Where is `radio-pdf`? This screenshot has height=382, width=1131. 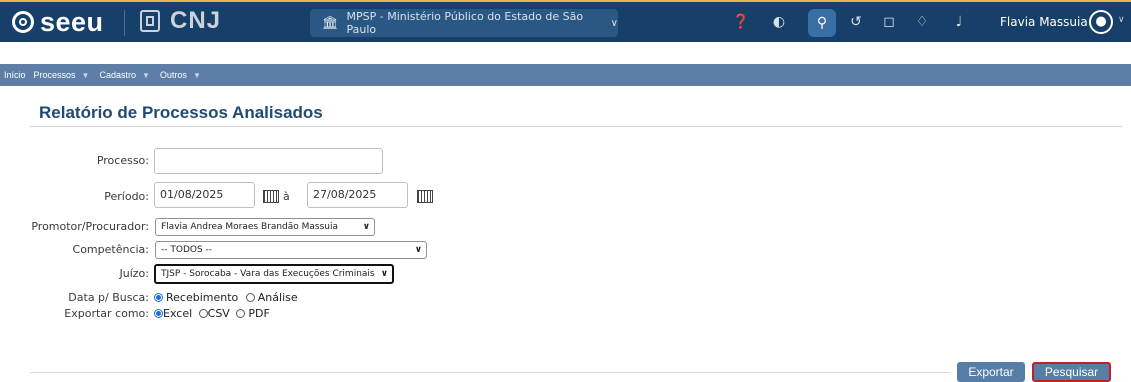 radio-pdf is located at coordinates (241, 313).